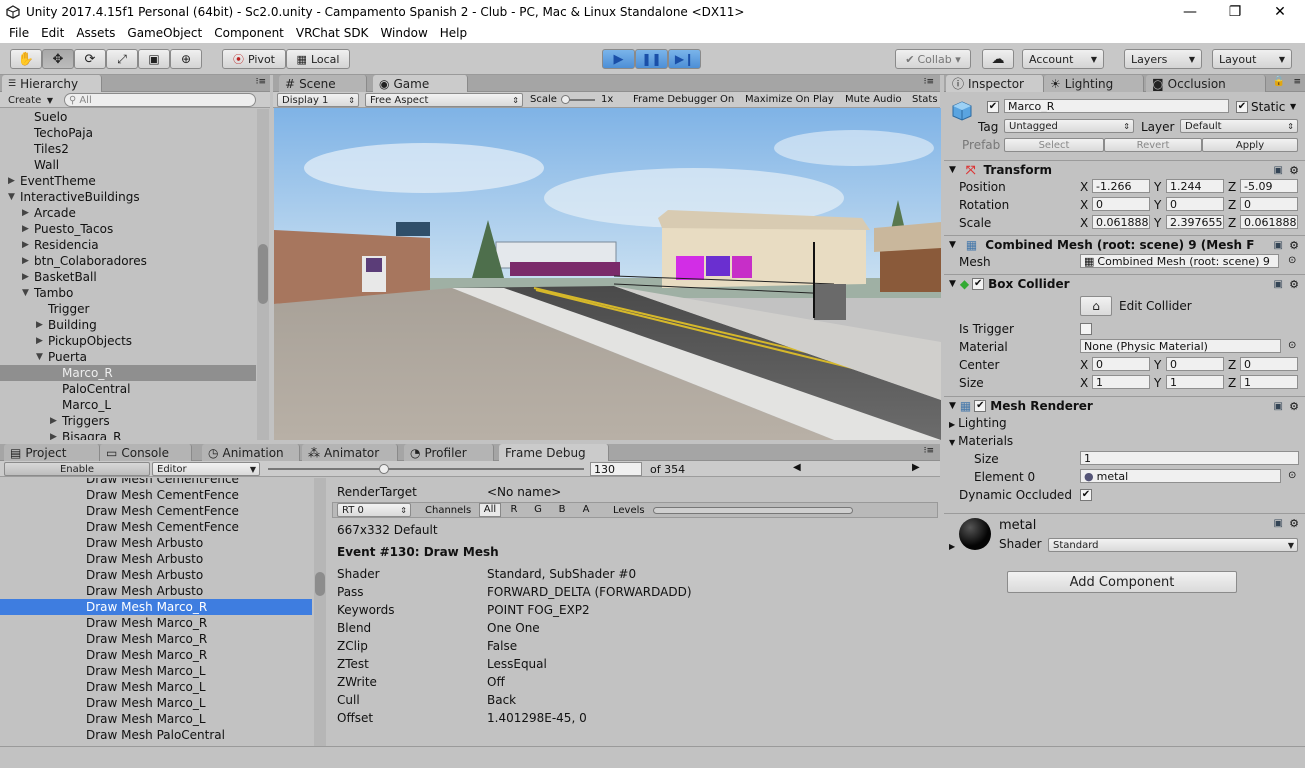  I want to click on menu-vrchat-sdk: VRChat SDK, so click(332, 33).